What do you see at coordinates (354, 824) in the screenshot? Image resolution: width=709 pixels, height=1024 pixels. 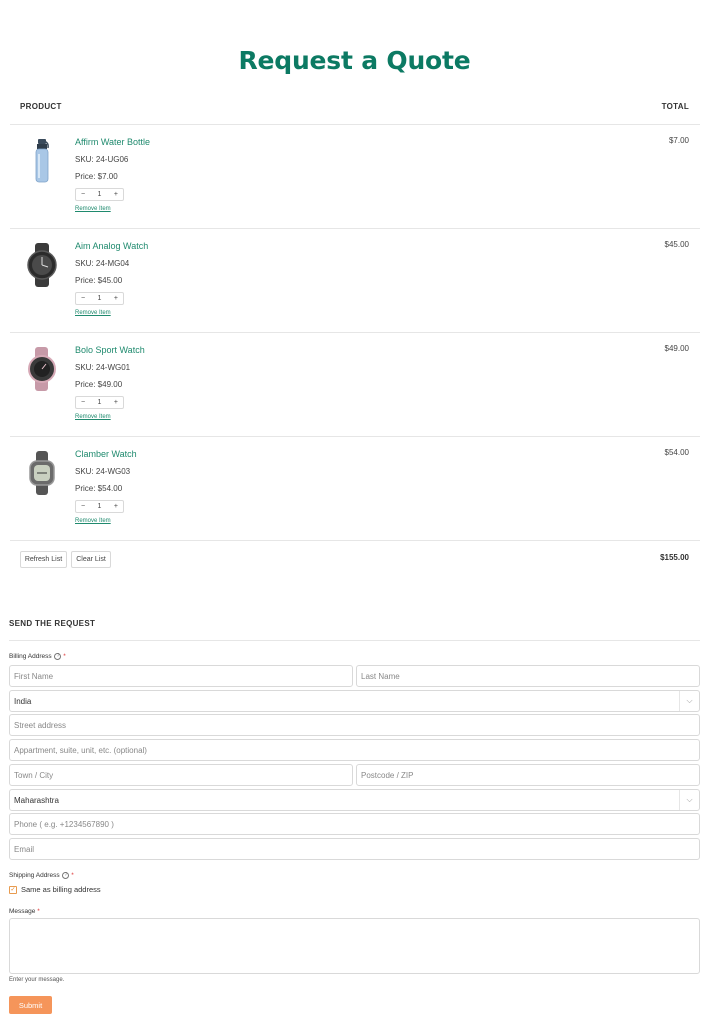 I see `phone-input: Phone ( e.g. +1234567890 )` at bounding box center [354, 824].